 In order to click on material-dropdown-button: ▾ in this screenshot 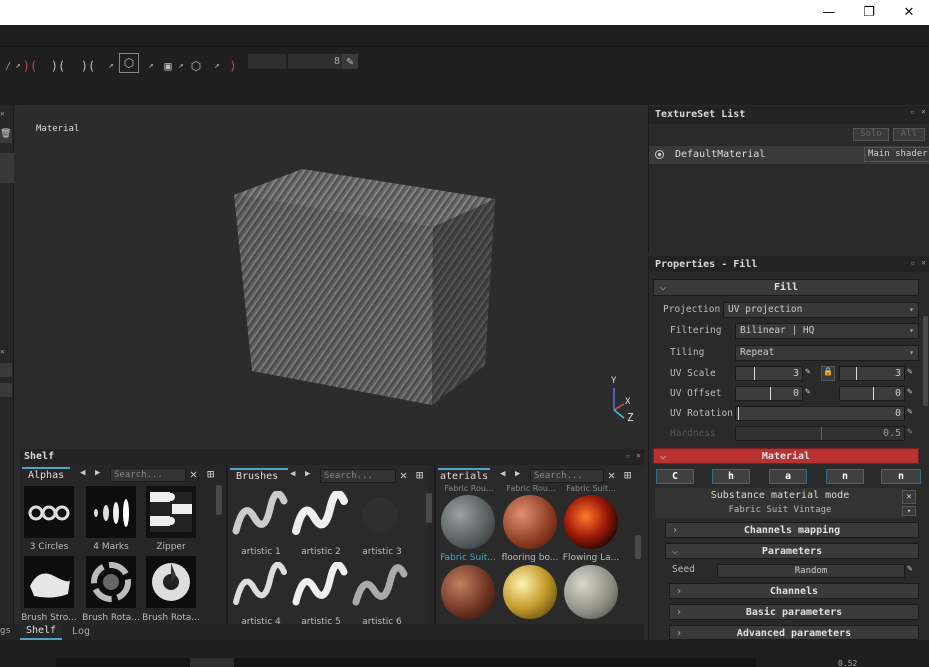, I will do `click(909, 511)`.